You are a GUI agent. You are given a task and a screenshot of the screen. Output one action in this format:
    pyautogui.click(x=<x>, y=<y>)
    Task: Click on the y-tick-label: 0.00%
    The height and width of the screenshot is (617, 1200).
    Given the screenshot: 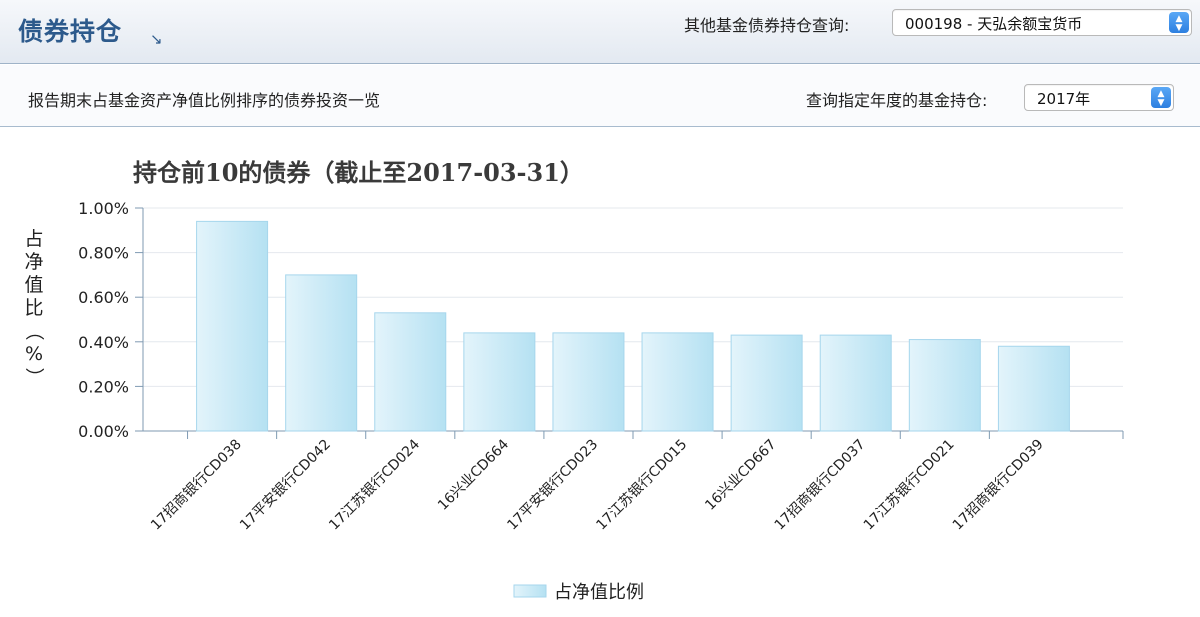 What is the action you would take?
    pyautogui.click(x=103, y=431)
    